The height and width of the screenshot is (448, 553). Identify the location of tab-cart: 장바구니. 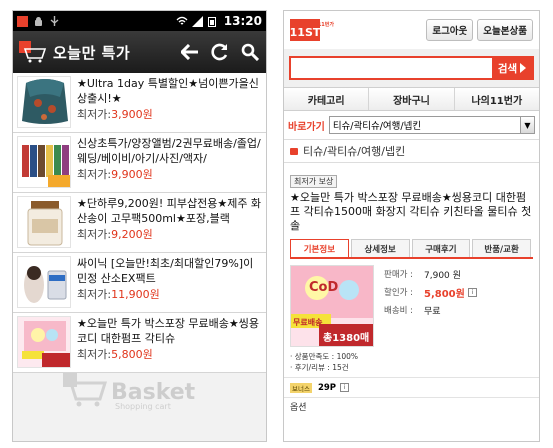
(412, 99).